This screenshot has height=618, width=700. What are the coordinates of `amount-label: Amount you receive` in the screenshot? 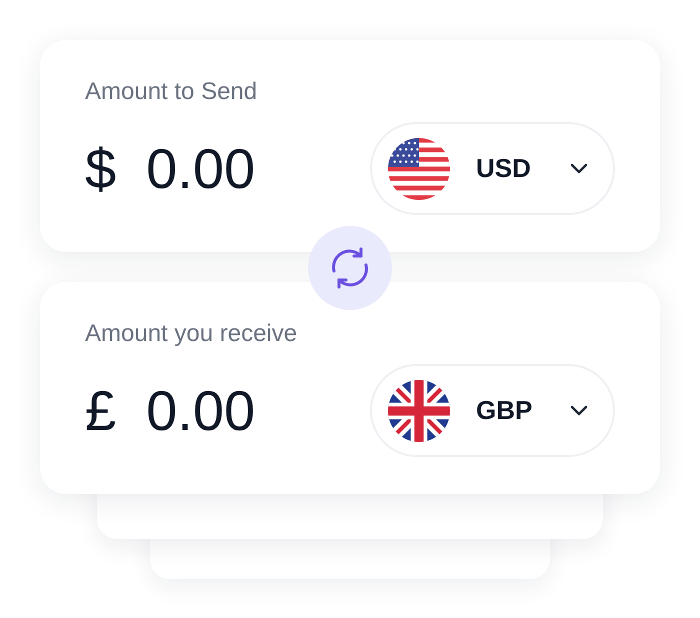 It's located at (191, 334).